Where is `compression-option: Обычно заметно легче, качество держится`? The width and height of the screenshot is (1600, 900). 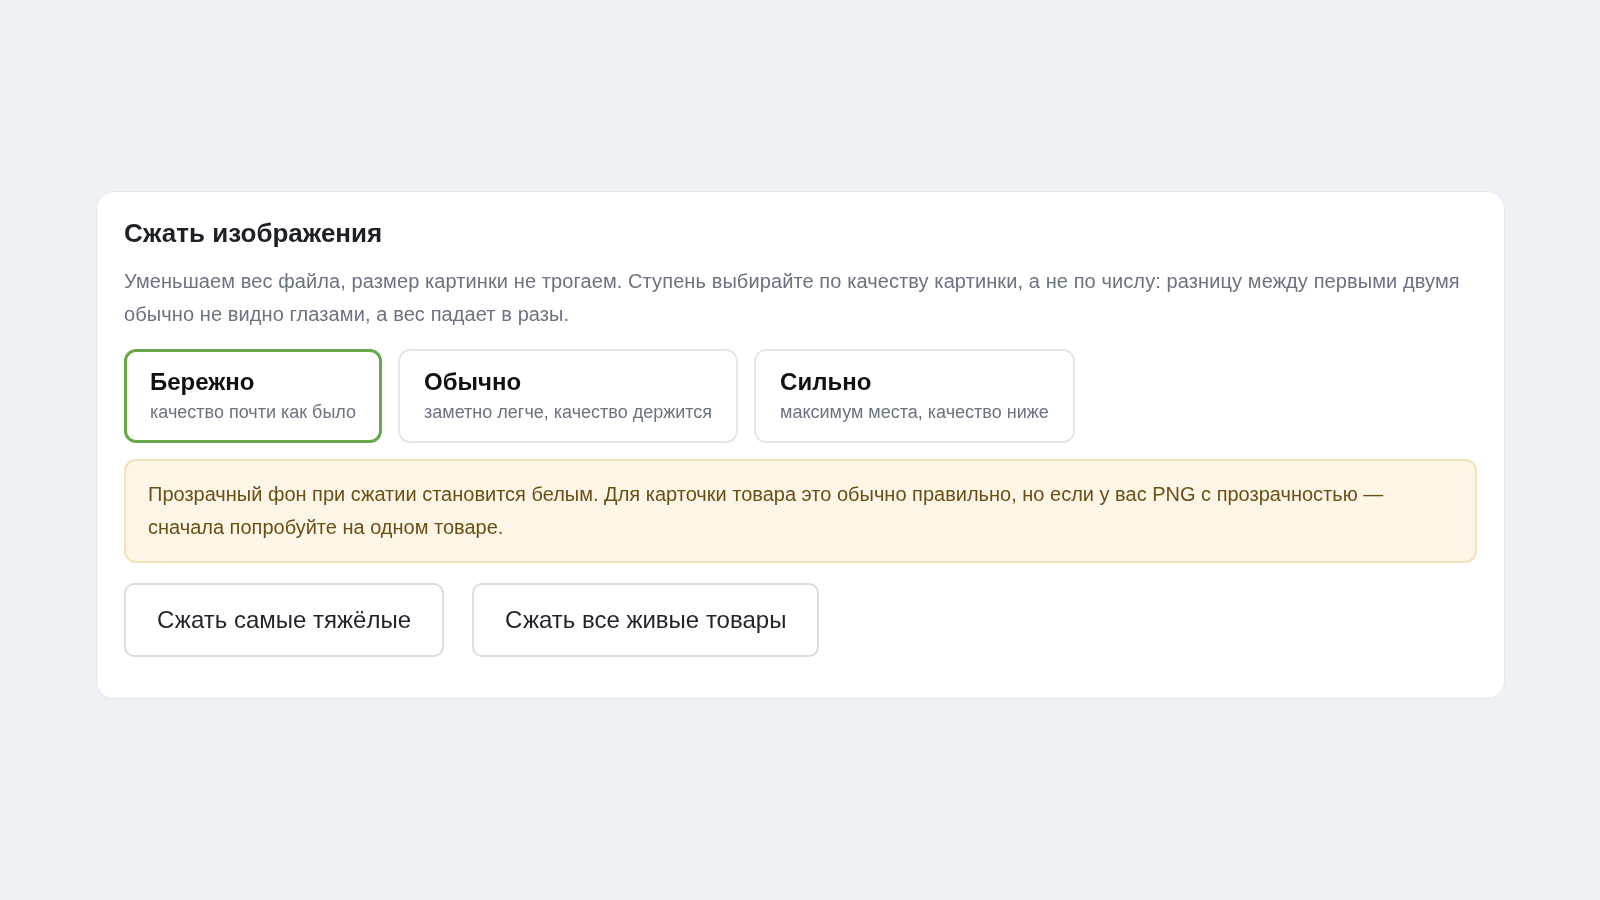 compression-option: Обычно заметно легче, качество держится is located at coordinates (568, 396).